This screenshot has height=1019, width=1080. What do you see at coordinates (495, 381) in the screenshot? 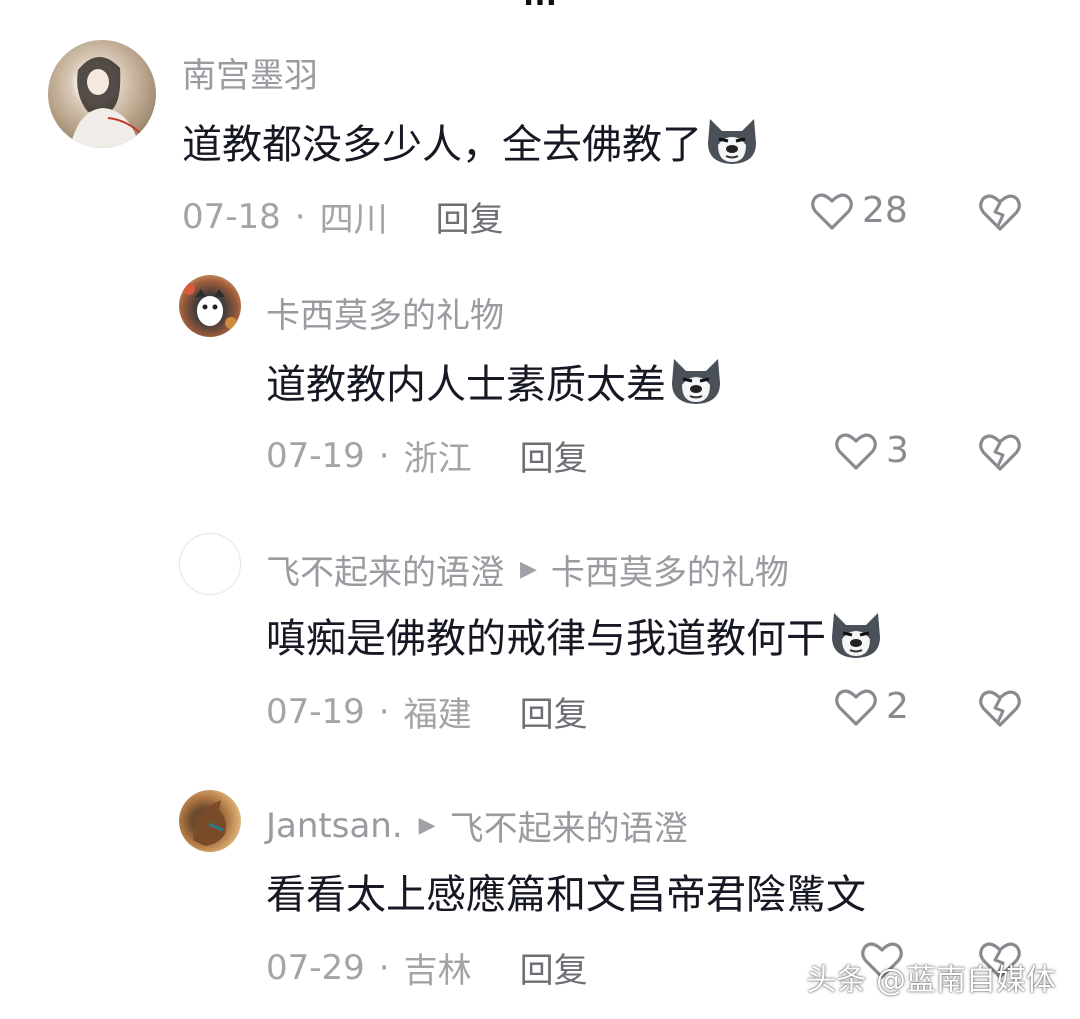
I see `comment-text: 道教教内人士素质太差` at bounding box center [495, 381].